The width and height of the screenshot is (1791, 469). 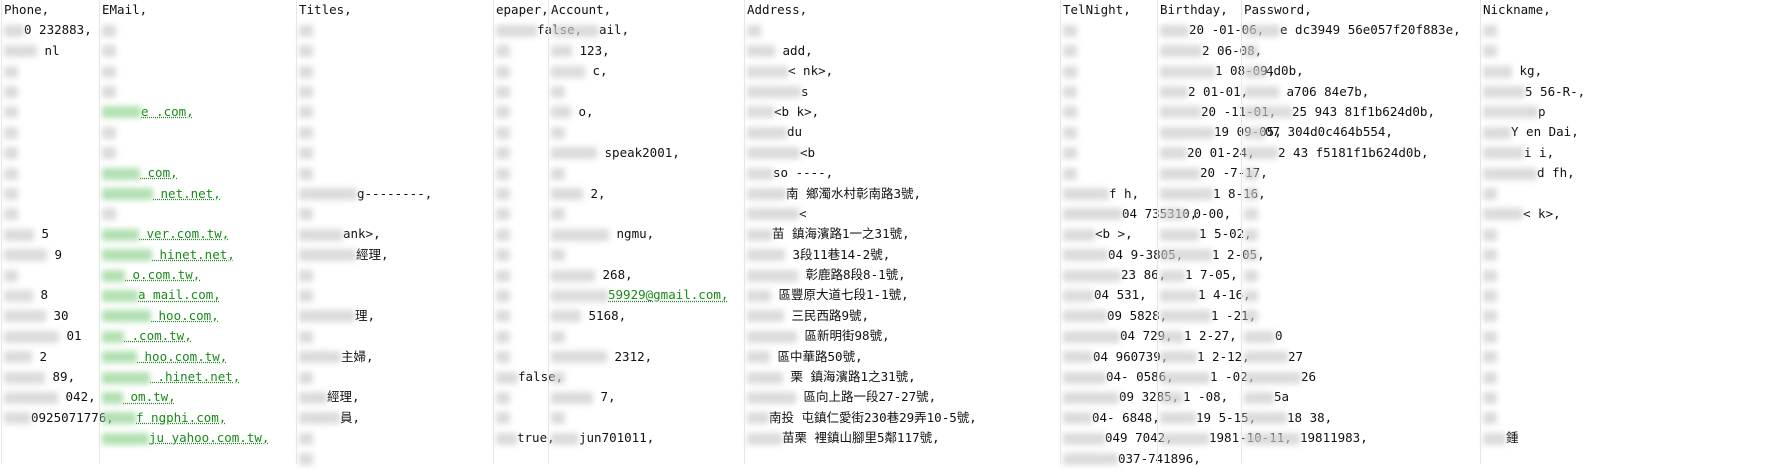 I want to click on email-link-cell: f ngphi.com,, so click(x=199, y=418).